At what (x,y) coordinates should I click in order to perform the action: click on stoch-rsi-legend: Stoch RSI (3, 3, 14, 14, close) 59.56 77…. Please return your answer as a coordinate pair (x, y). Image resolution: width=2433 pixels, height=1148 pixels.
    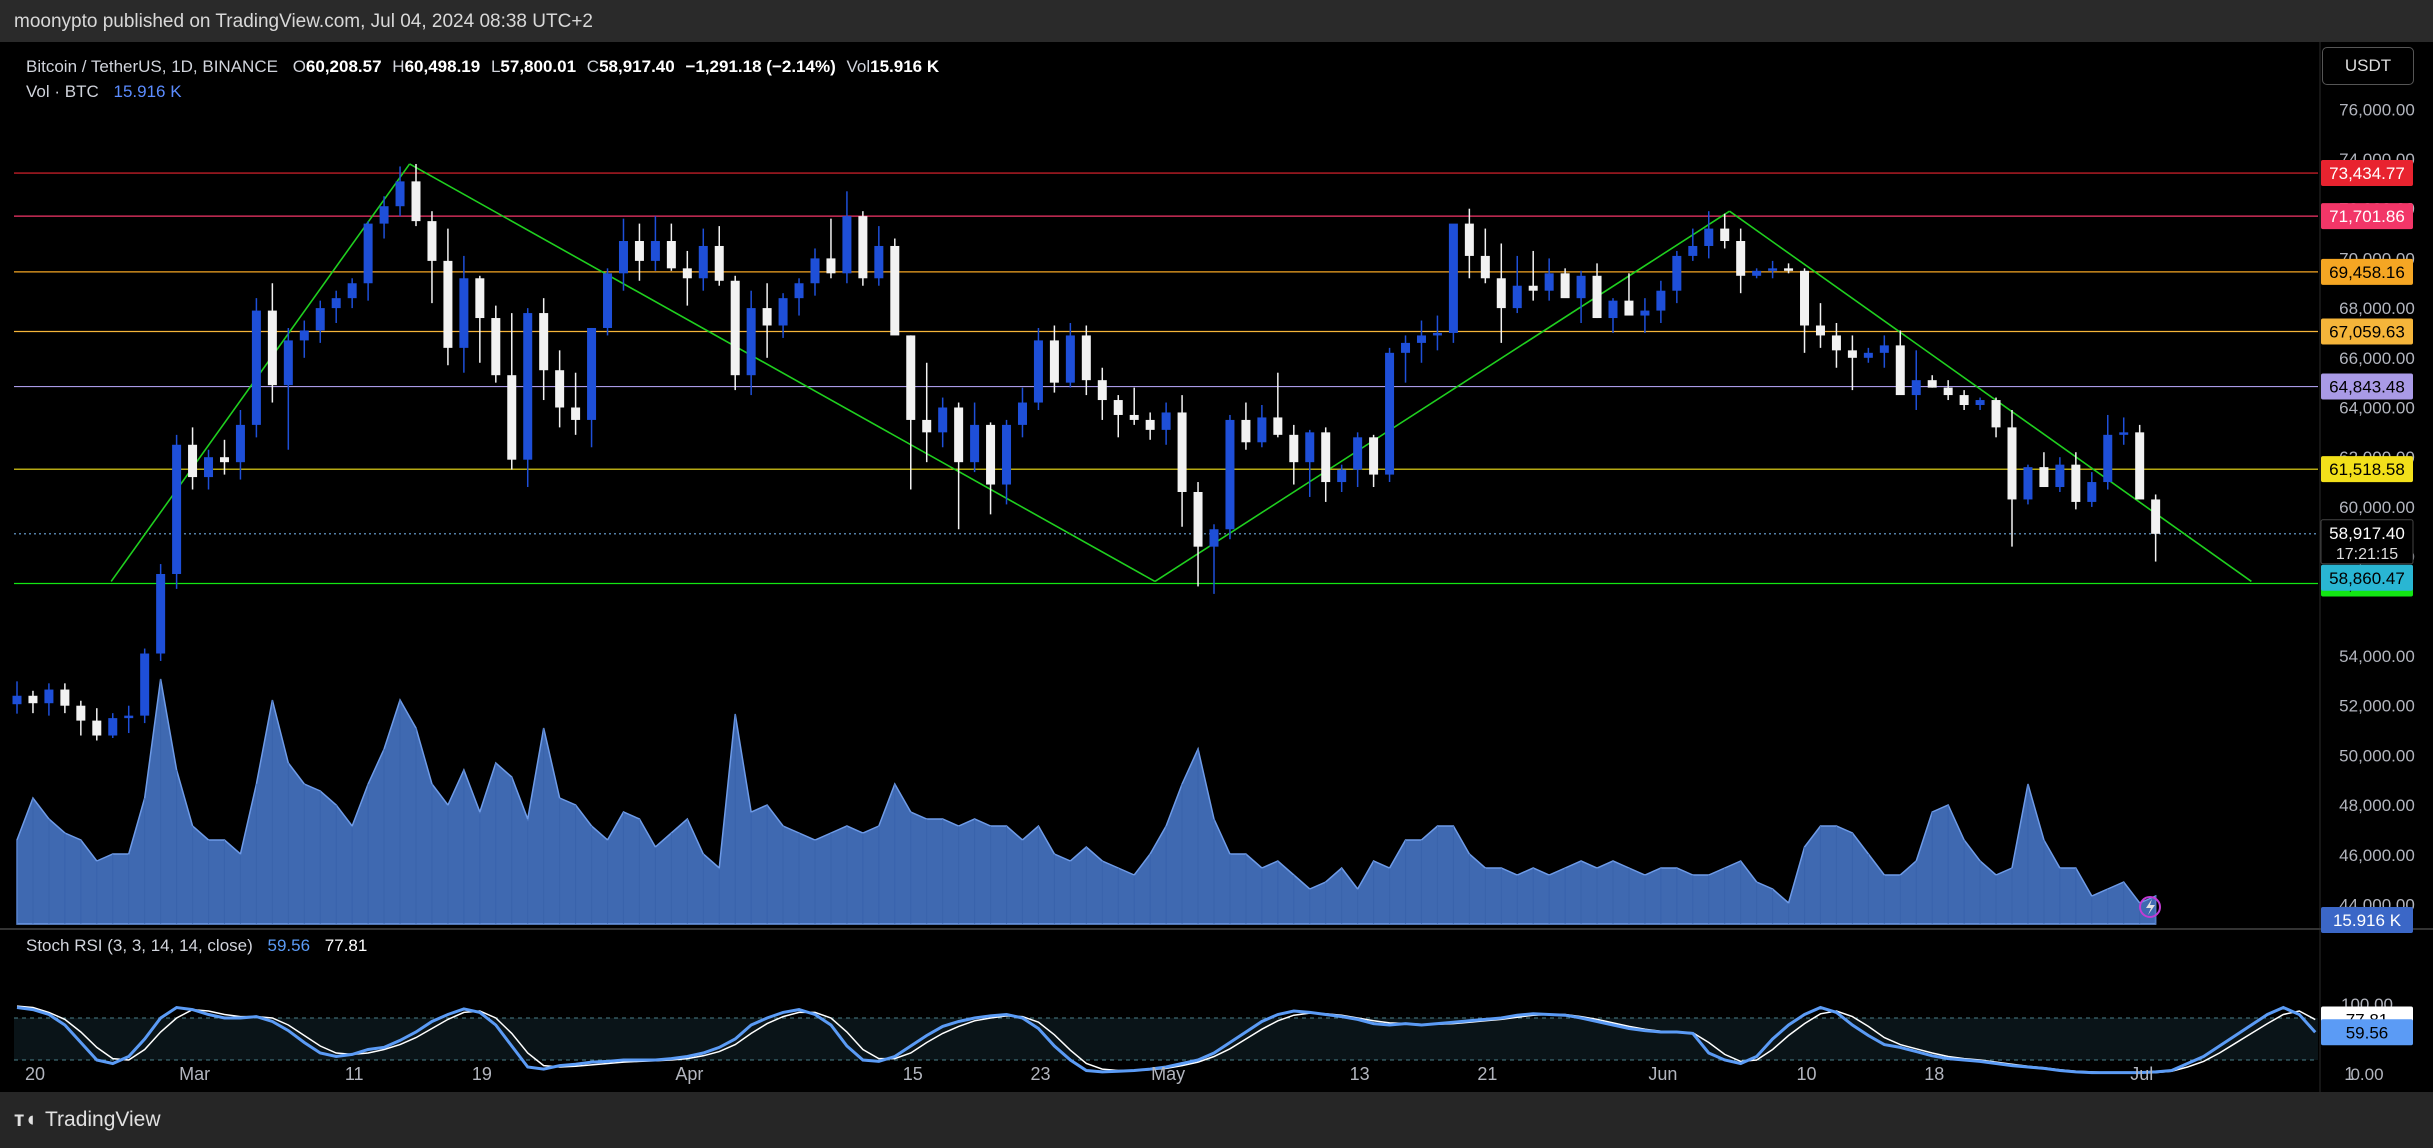
    Looking at the image, I should click on (196, 946).